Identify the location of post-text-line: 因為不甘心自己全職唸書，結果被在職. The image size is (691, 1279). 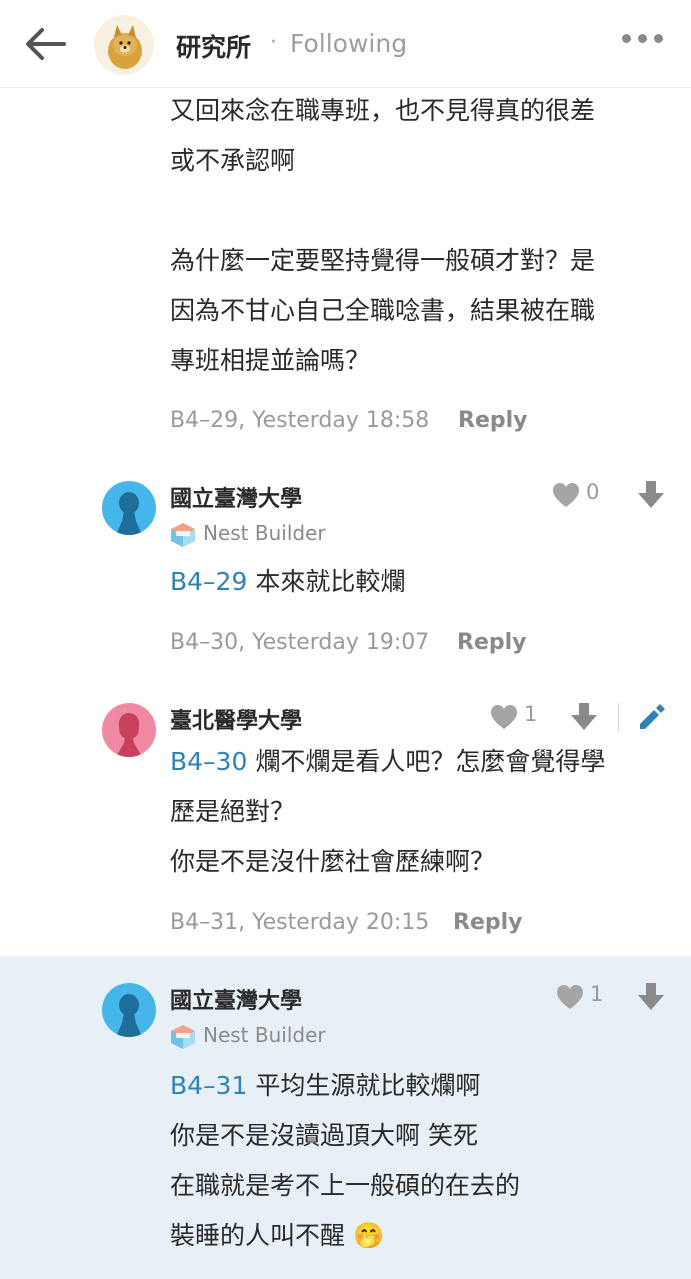
(383, 310).